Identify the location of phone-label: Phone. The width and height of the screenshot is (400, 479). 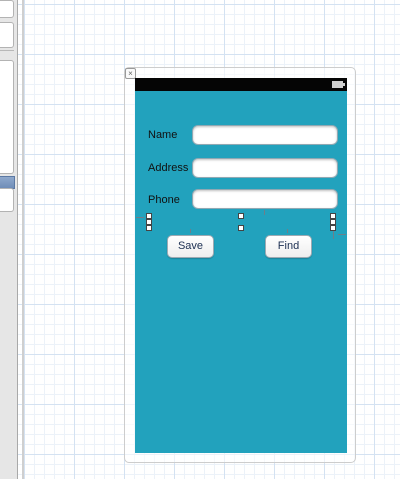
(164, 200).